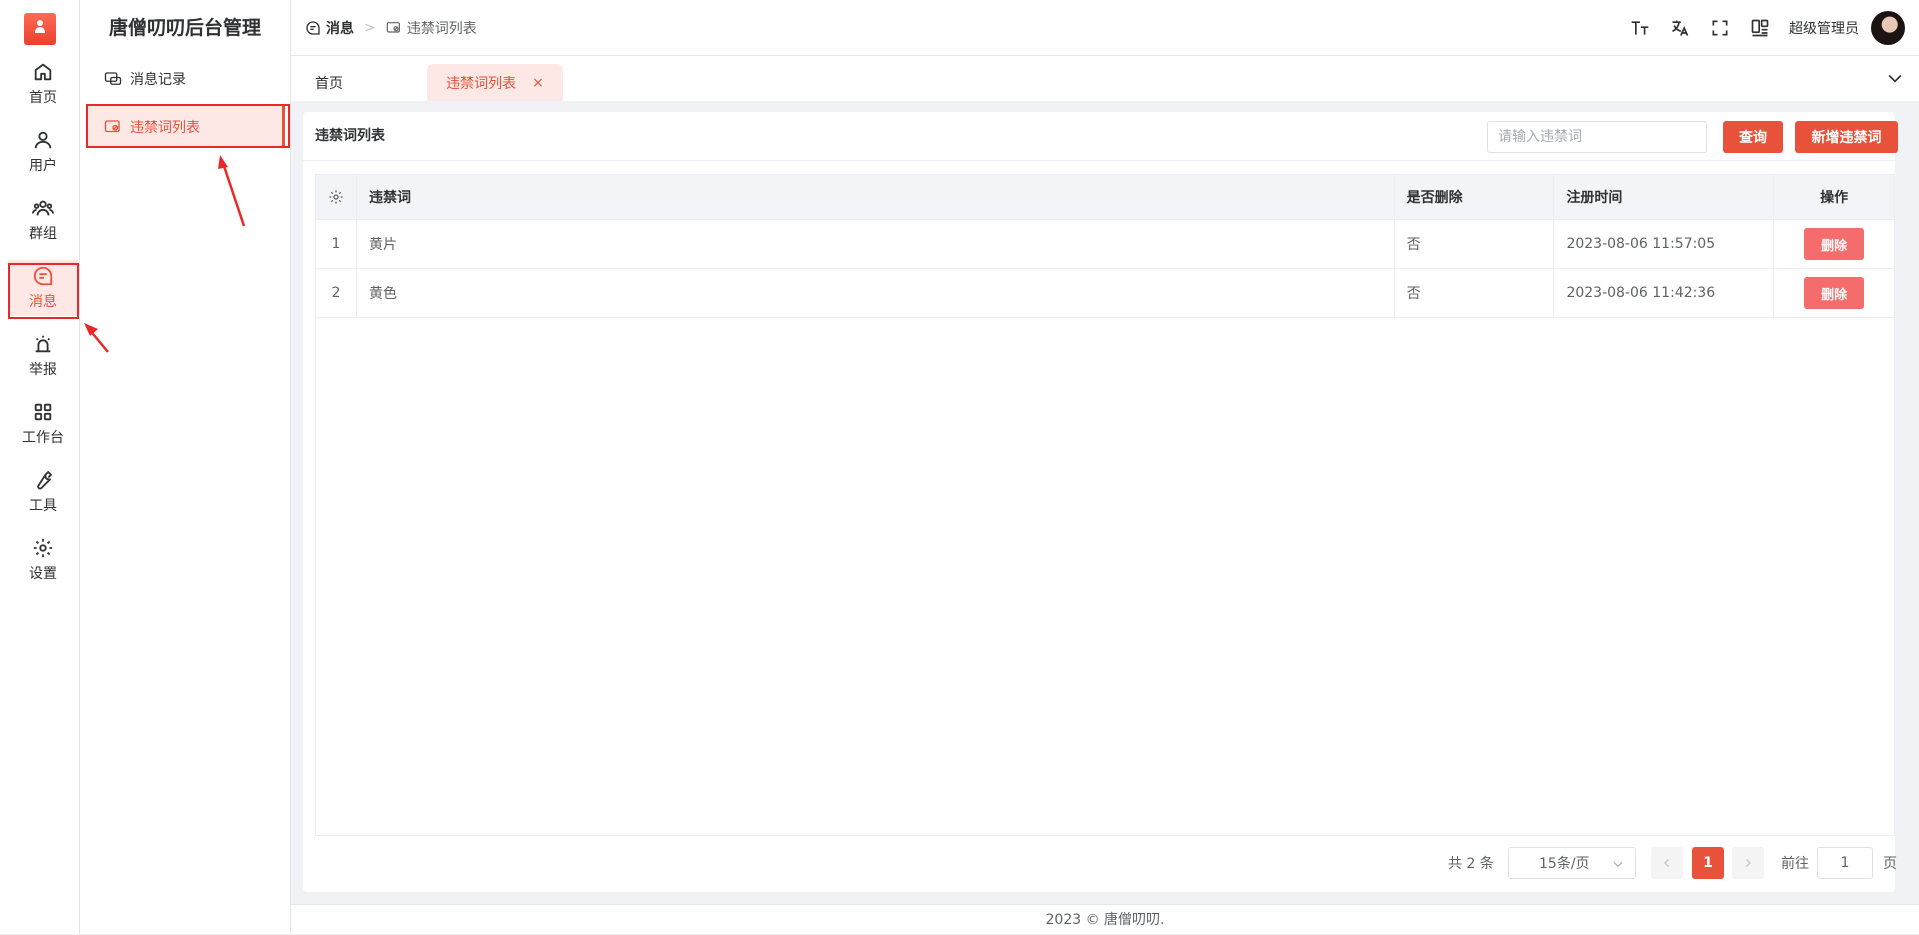 The height and width of the screenshot is (935, 1919). I want to click on row-index: 1, so click(336, 244).